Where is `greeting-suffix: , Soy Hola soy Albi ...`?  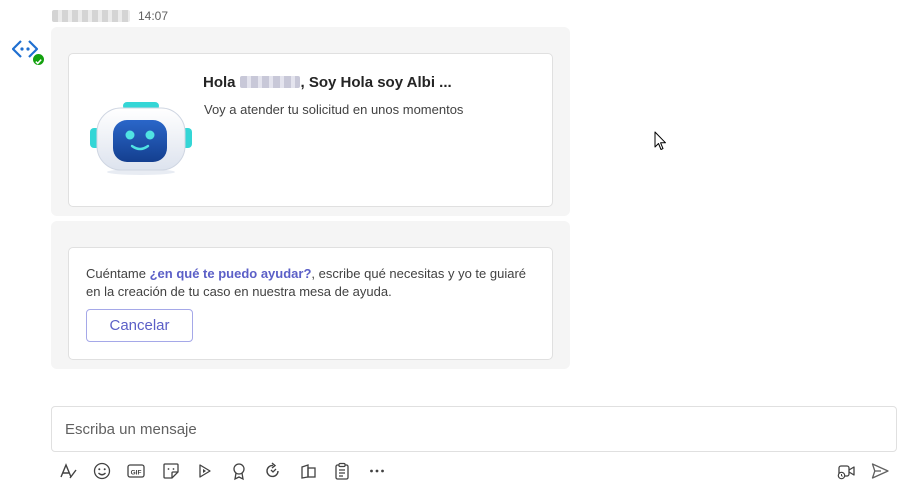
greeting-suffix: , Soy Hola soy Albi ... is located at coordinates (376, 82).